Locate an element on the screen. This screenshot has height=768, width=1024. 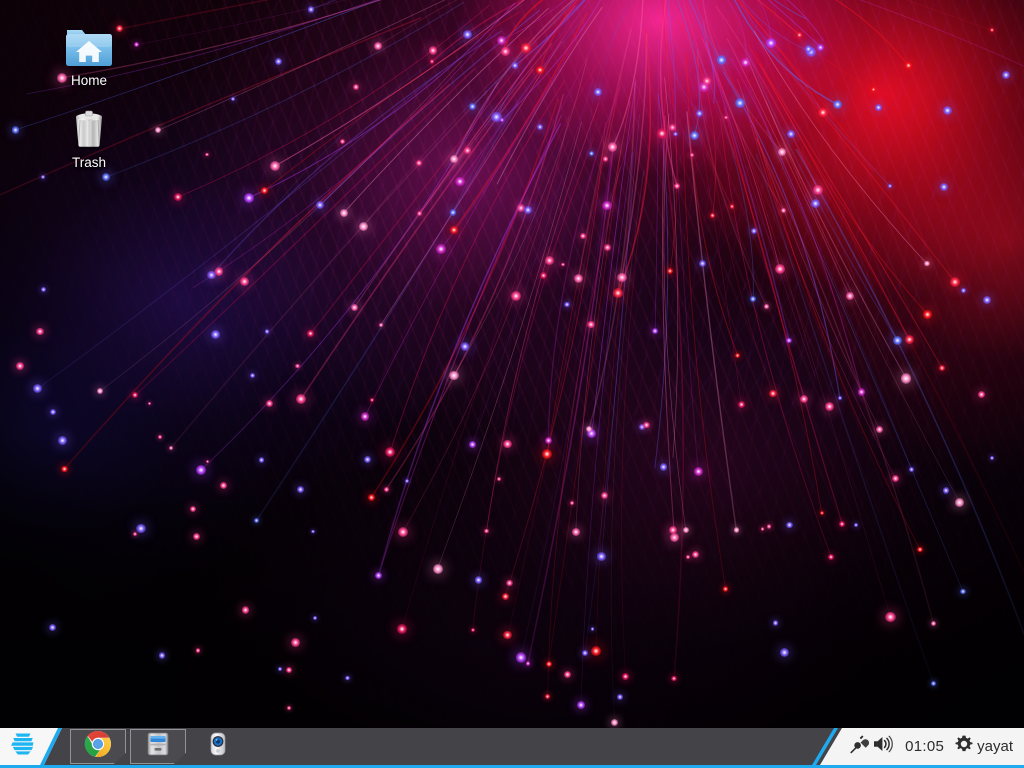
clock: 01:05 is located at coordinates (921, 746).